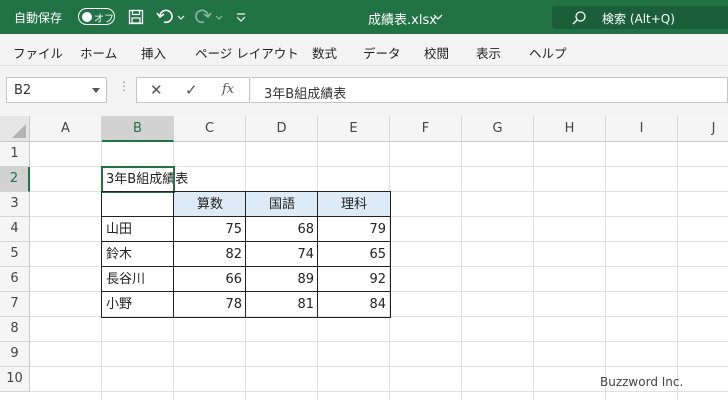 The image size is (728, 400). Describe the element at coordinates (15, 154) in the screenshot. I see `row-header-1: 1` at that location.